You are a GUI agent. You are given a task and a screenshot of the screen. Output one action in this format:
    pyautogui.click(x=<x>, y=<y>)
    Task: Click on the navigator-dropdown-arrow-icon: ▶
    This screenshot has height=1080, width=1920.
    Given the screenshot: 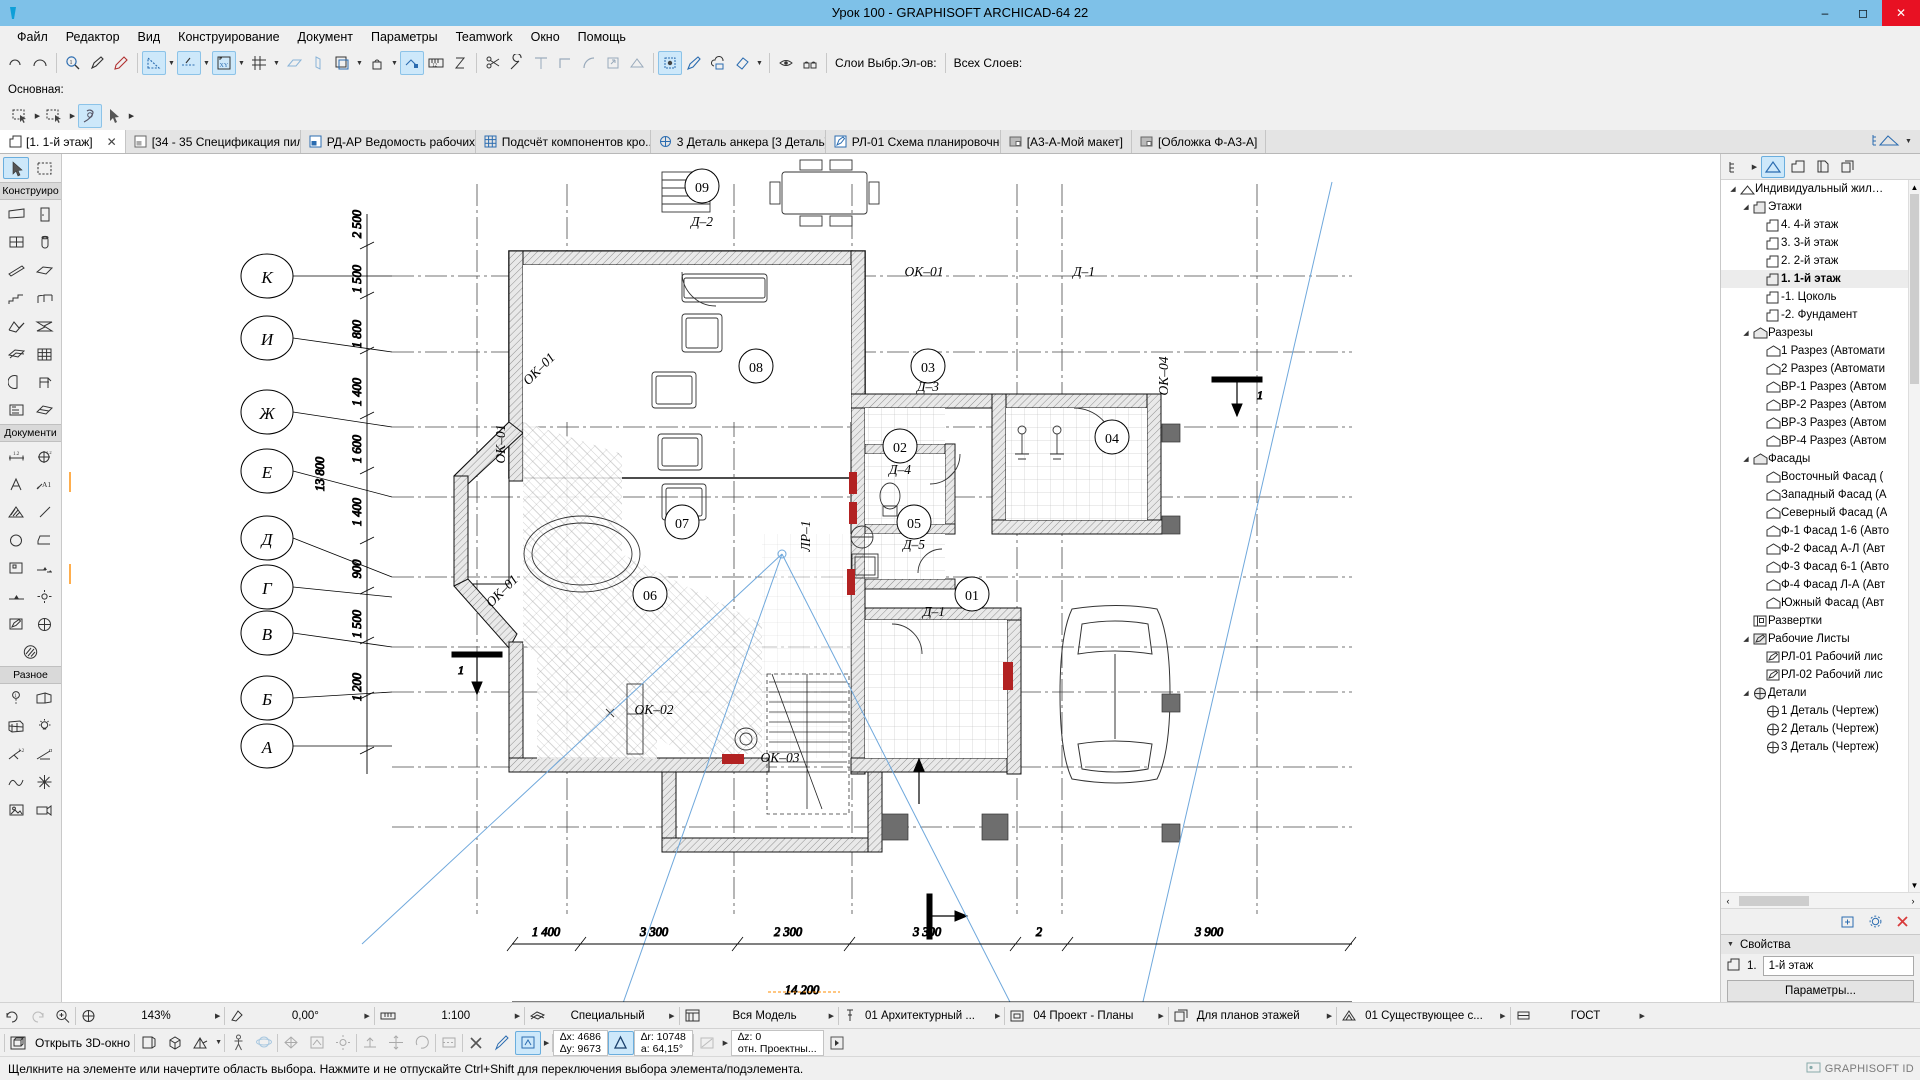 What is the action you would take?
    pyautogui.click(x=1754, y=167)
    